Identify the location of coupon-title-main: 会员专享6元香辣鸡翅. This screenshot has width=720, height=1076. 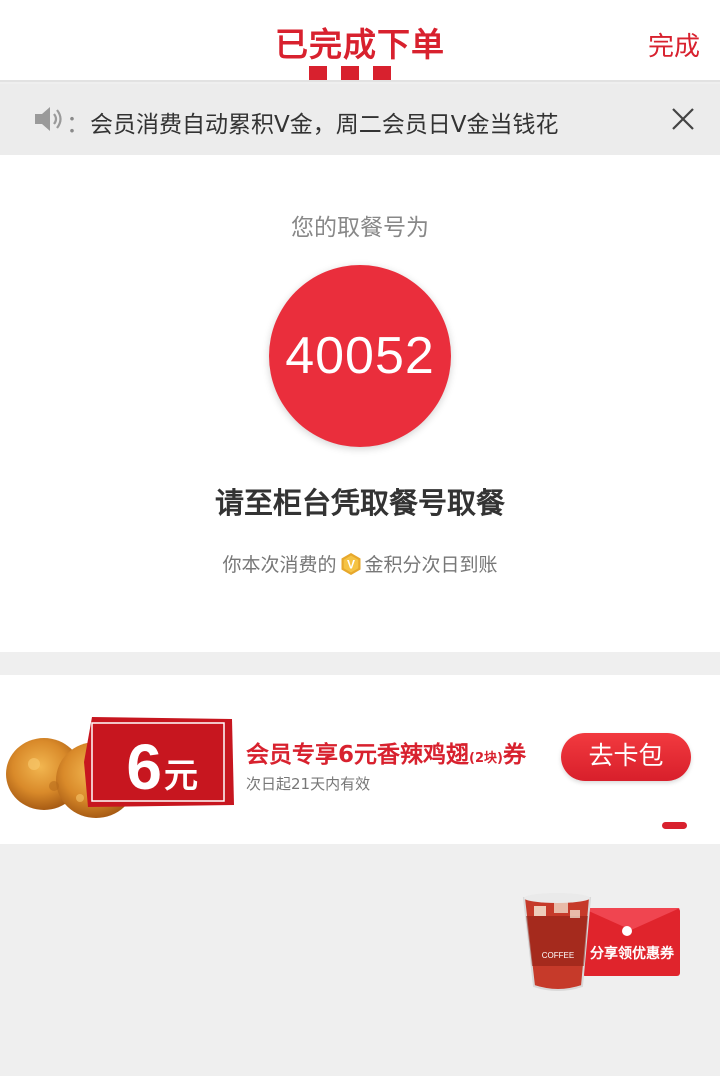
(358, 755).